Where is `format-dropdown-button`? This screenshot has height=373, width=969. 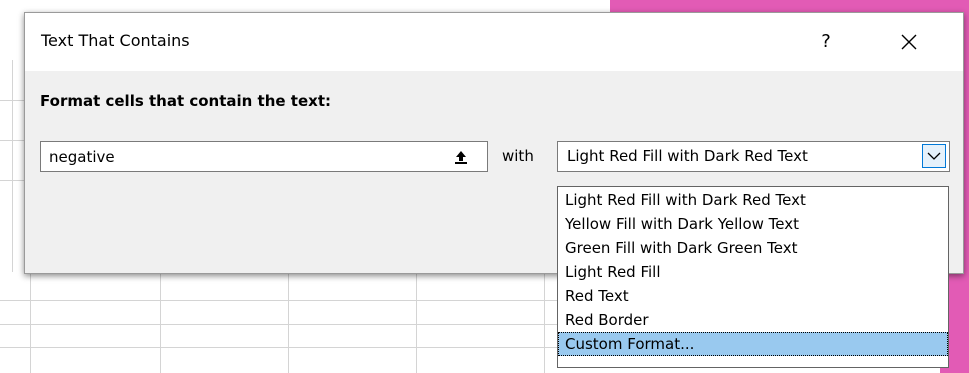
format-dropdown-button is located at coordinates (934, 156).